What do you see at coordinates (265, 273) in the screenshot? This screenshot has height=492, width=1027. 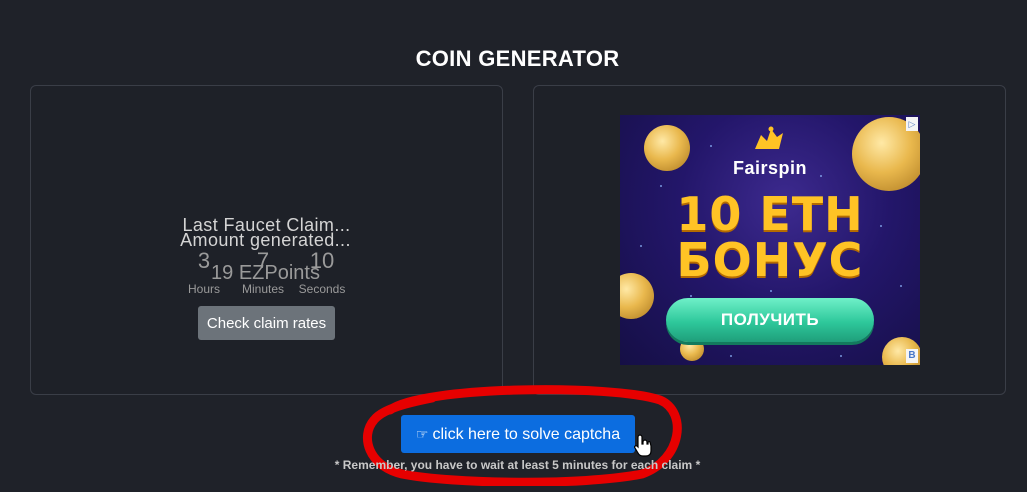 I see `amount-value: 19 EZPoints` at bounding box center [265, 273].